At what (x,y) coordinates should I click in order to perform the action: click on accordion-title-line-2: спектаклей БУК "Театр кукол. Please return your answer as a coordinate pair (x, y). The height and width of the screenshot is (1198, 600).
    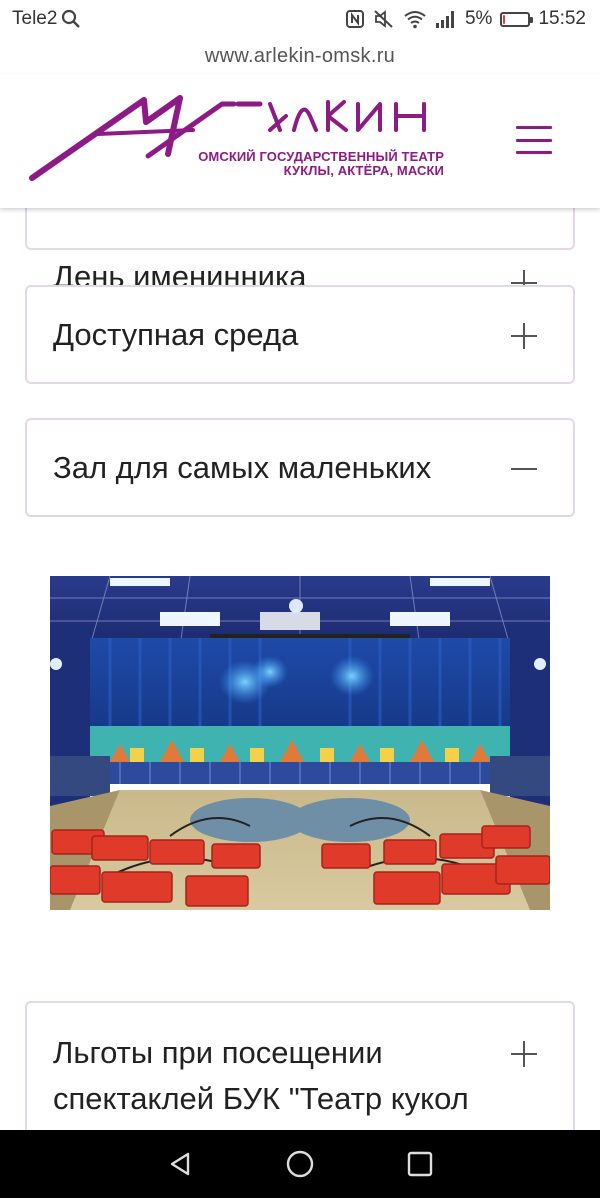
    Looking at the image, I should click on (261, 1098).